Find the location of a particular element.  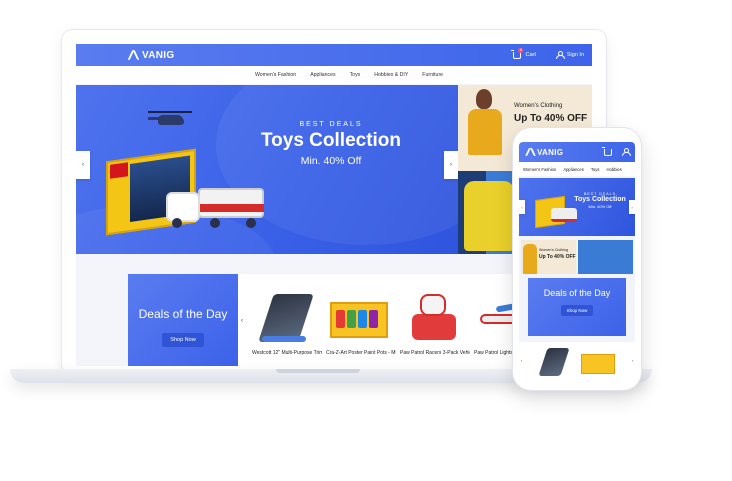

site-header: VANIG 0 Cart Sign In is located at coordinates (334, 55).